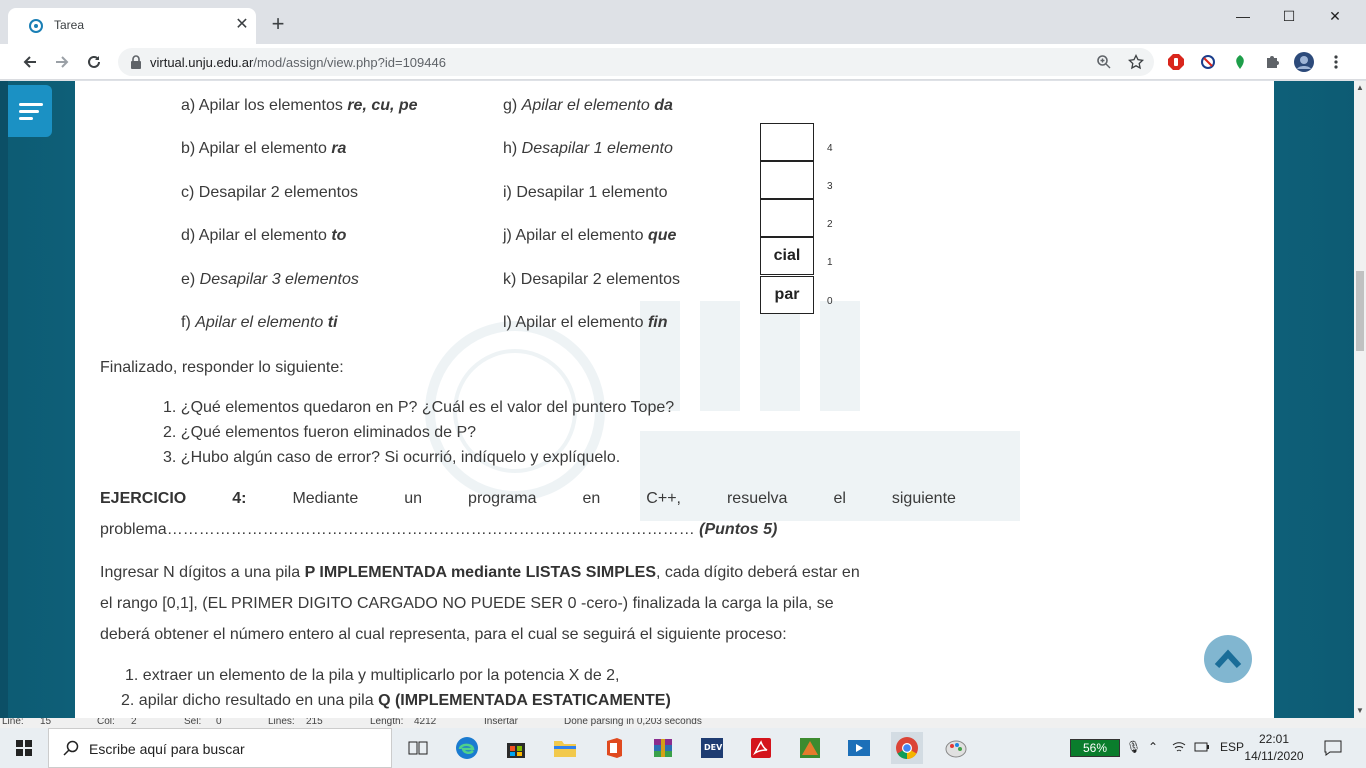 The height and width of the screenshot is (768, 1366). What do you see at coordinates (787, 256) in the screenshot?
I see `stack-cell-1: cial` at bounding box center [787, 256].